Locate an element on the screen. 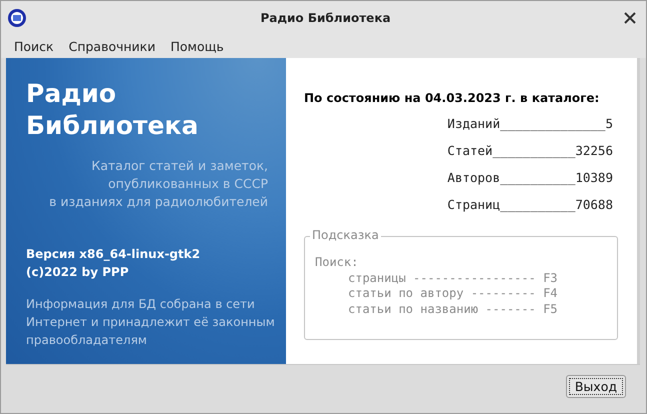 The image size is (647, 414). stat-row-text: Авторов__________10389 is located at coordinates (530, 178).